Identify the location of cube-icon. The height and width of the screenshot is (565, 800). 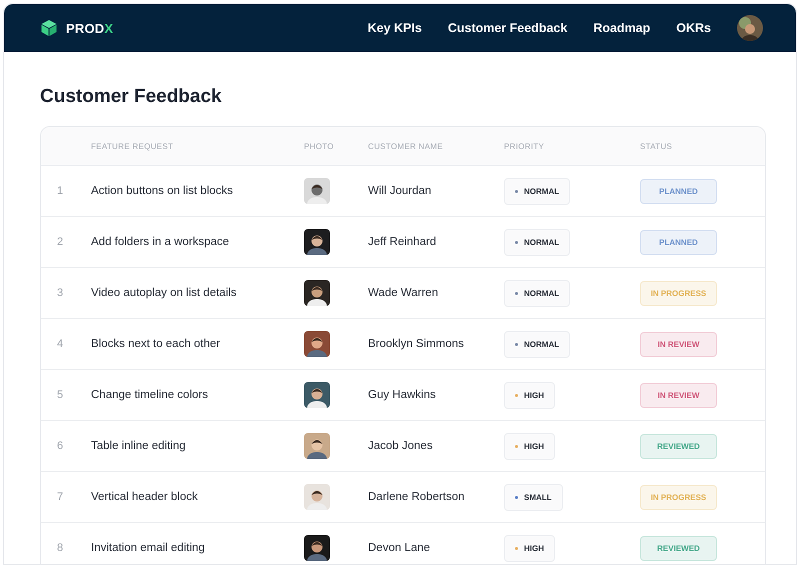
(49, 28).